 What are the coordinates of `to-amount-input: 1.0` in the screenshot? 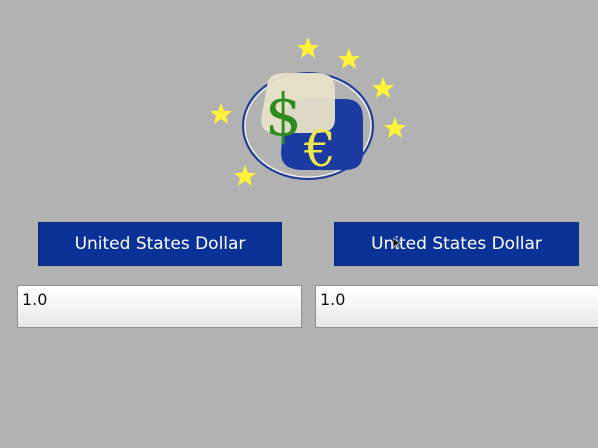 It's located at (456, 306).